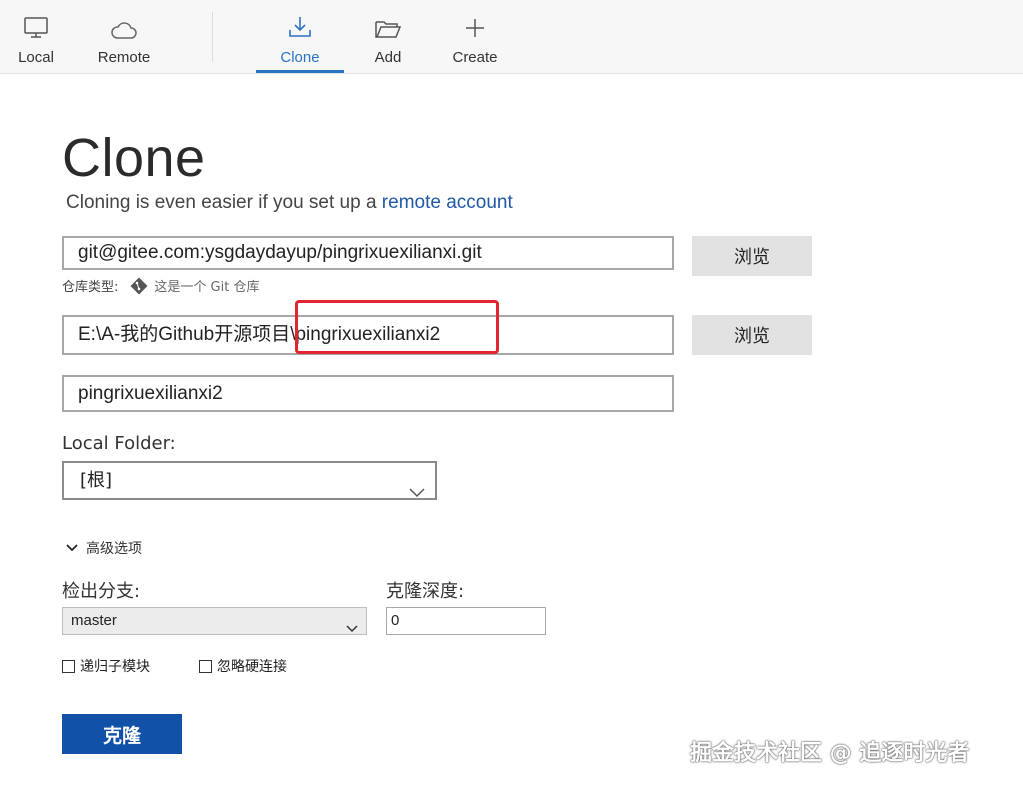  Describe the element at coordinates (300, 25) in the screenshot. I see `download-icon` at that location.